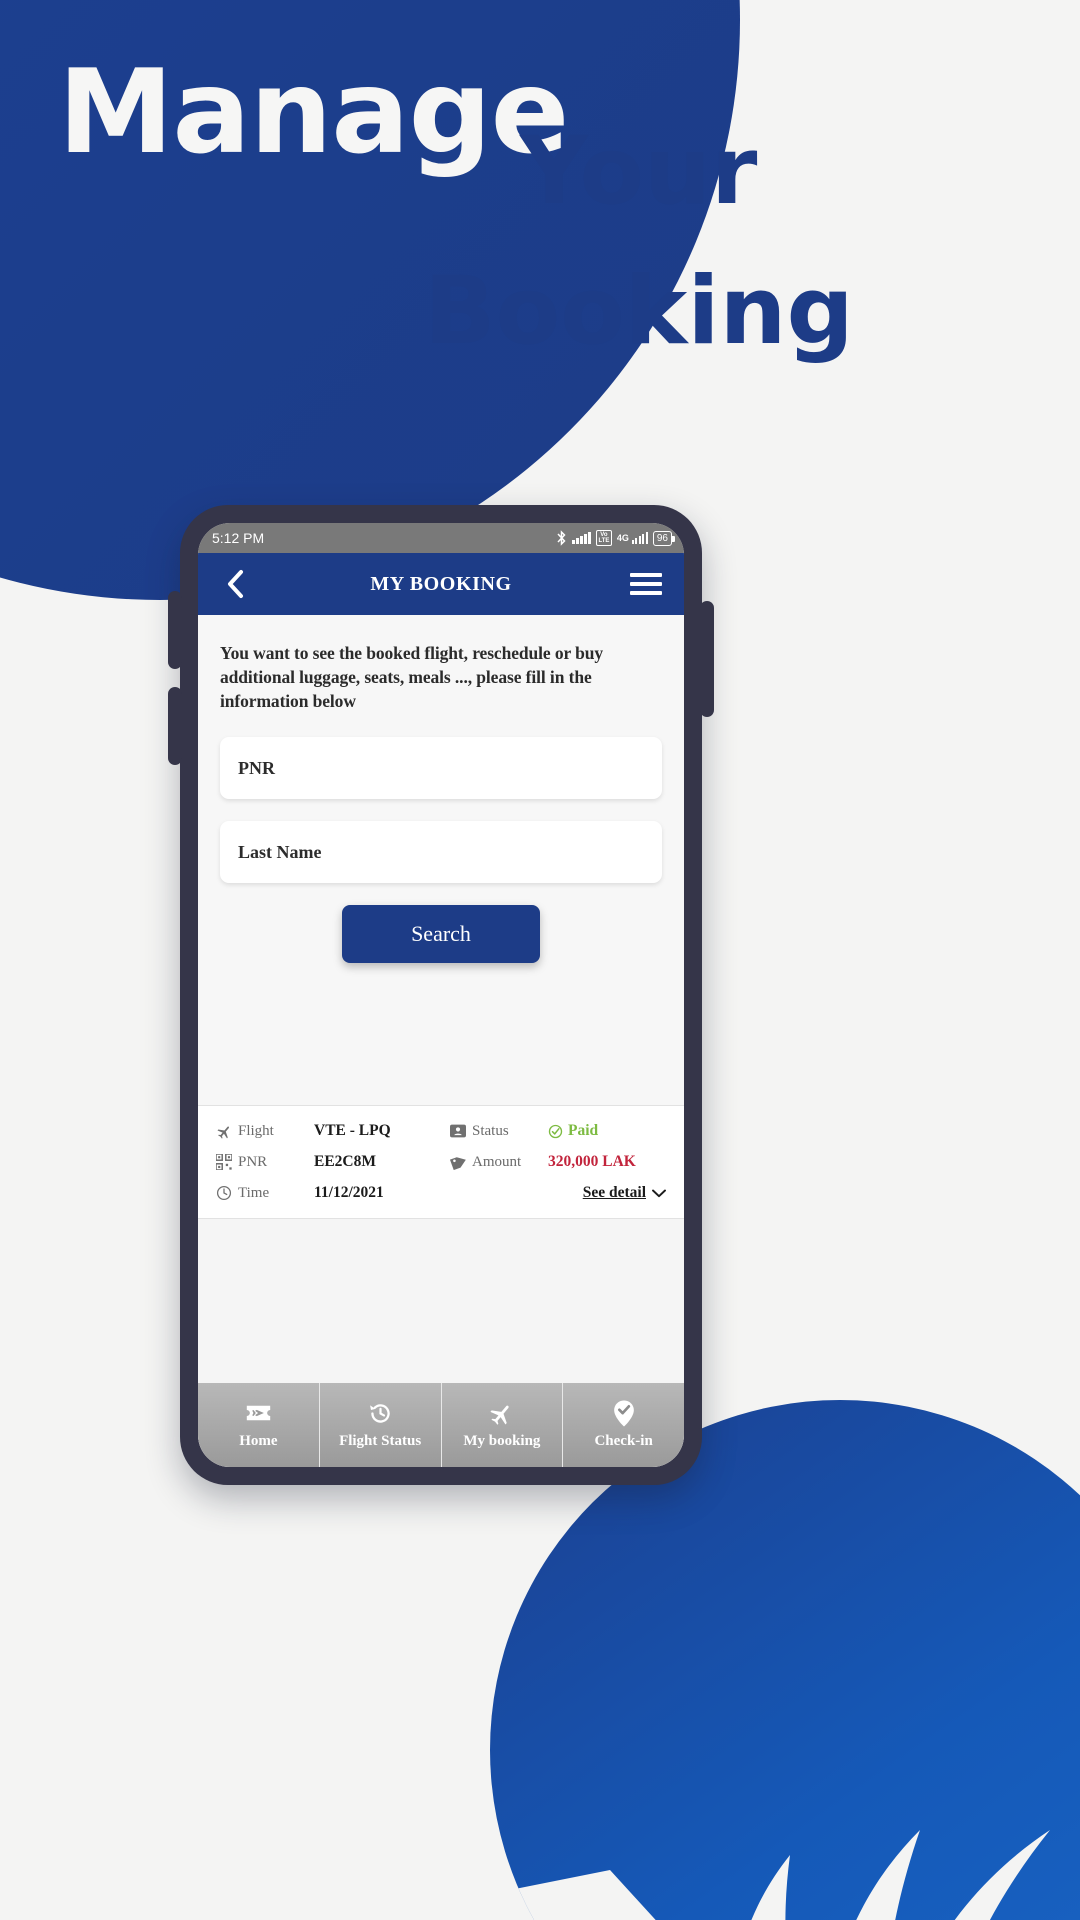 Image resolution: width=1080 pixels, height=1920 pixels. I want to click on status-bar: 5:12 PM Vo LTE 4G 96, so click(441, 538).